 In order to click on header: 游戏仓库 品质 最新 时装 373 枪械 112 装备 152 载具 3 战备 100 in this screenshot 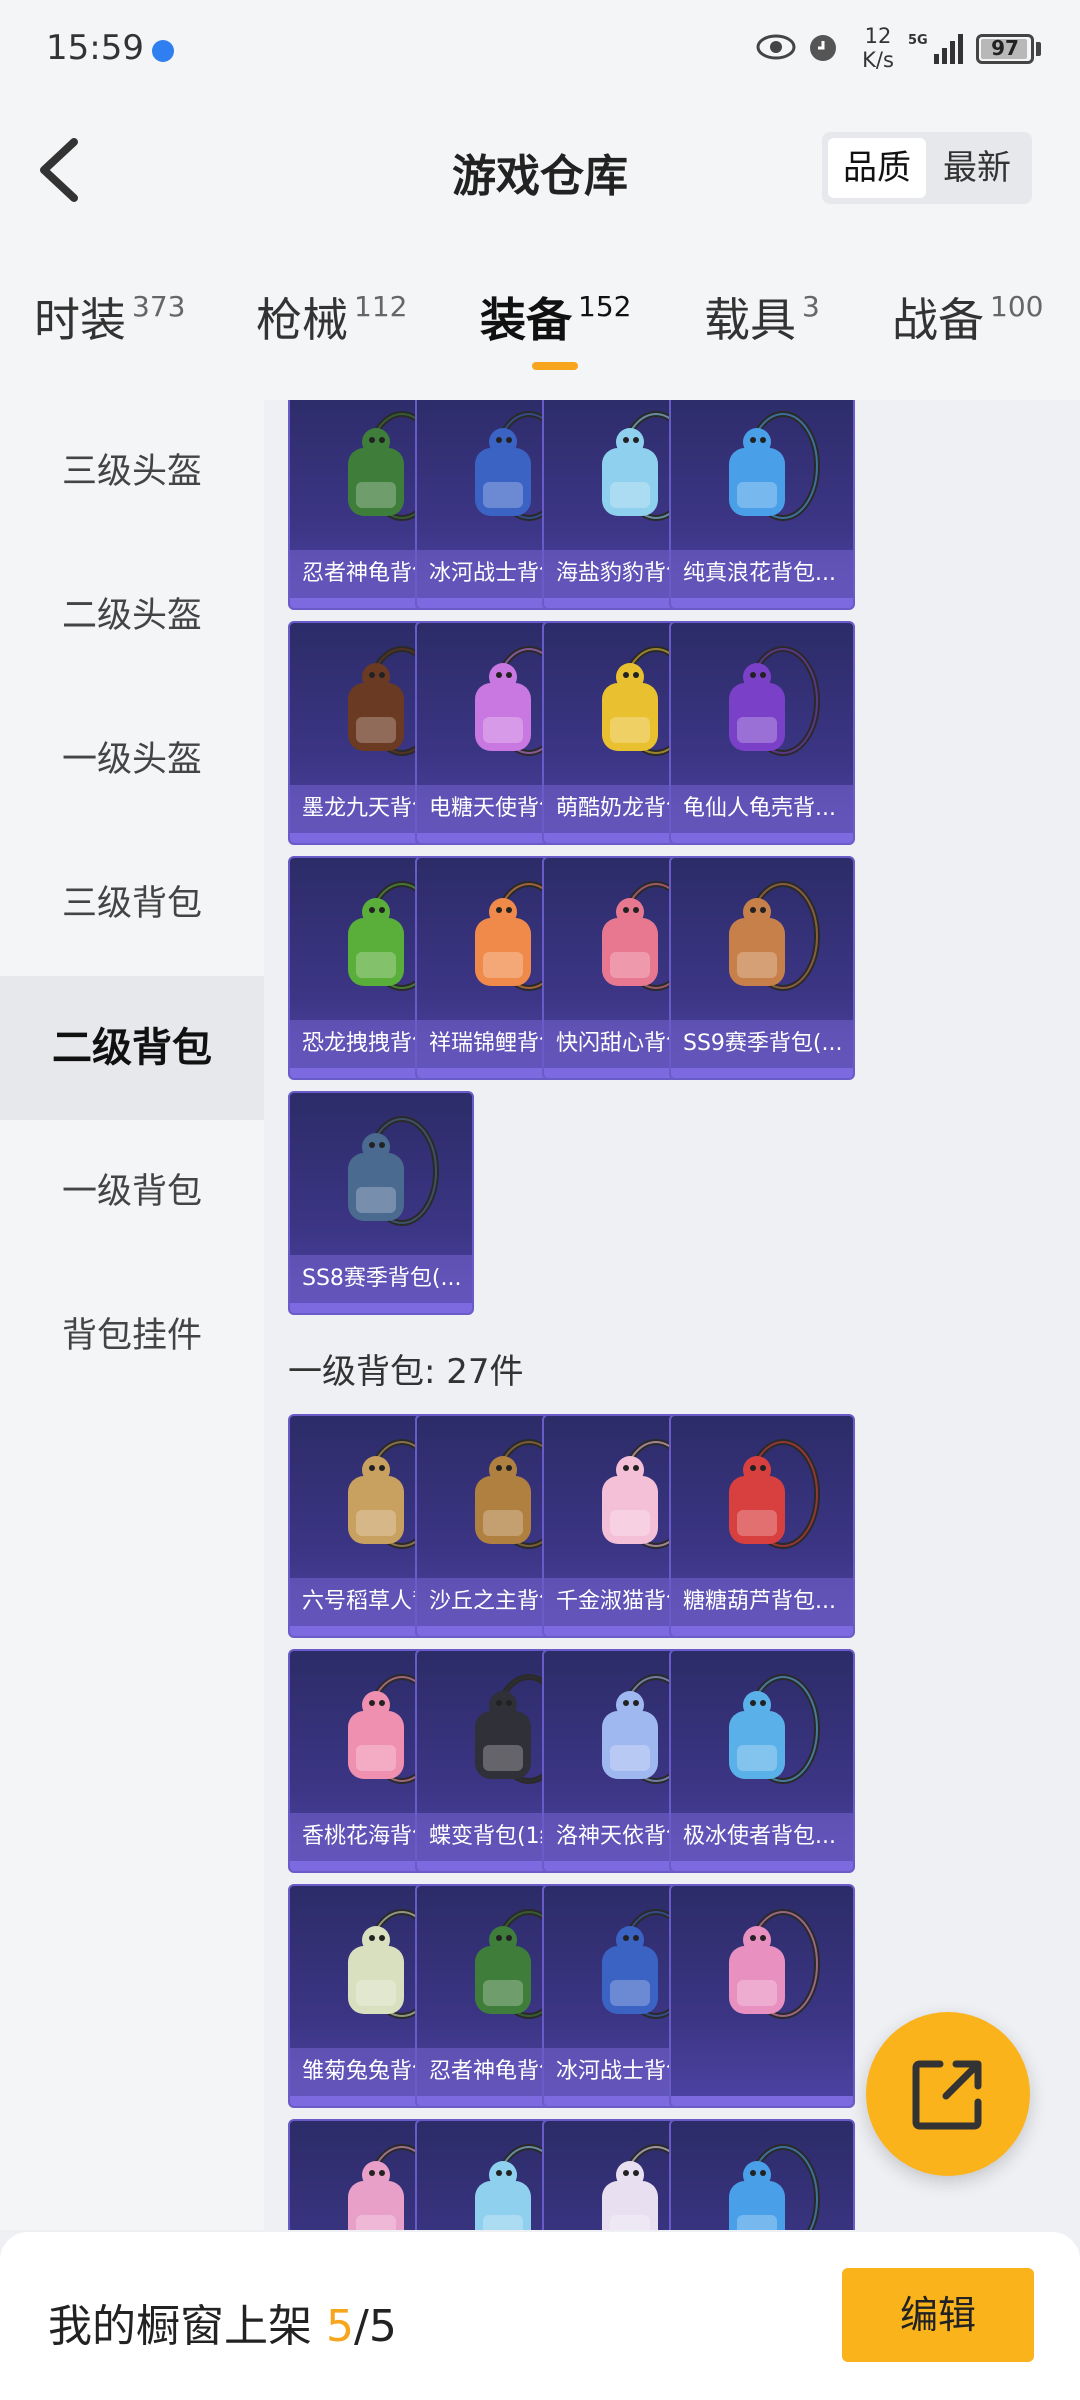, I will do `click(540, 242)`.